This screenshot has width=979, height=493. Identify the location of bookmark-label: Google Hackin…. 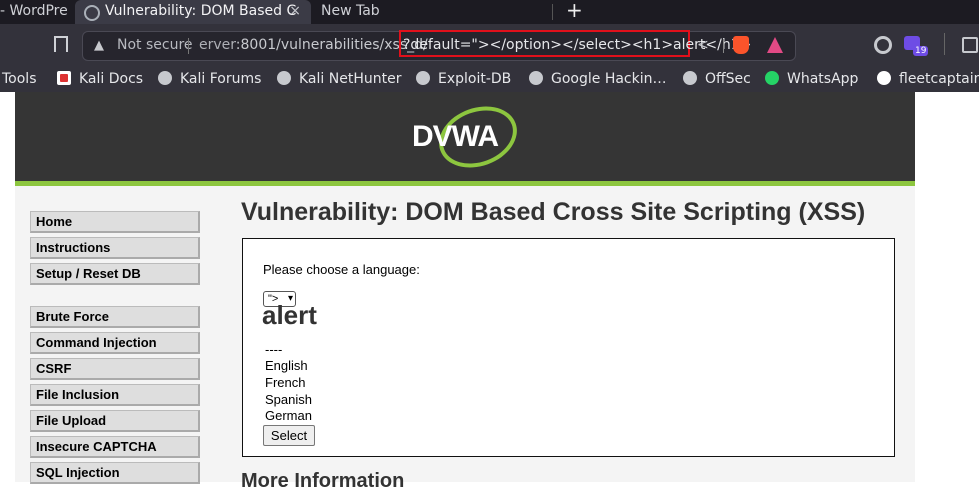
(609, 79).